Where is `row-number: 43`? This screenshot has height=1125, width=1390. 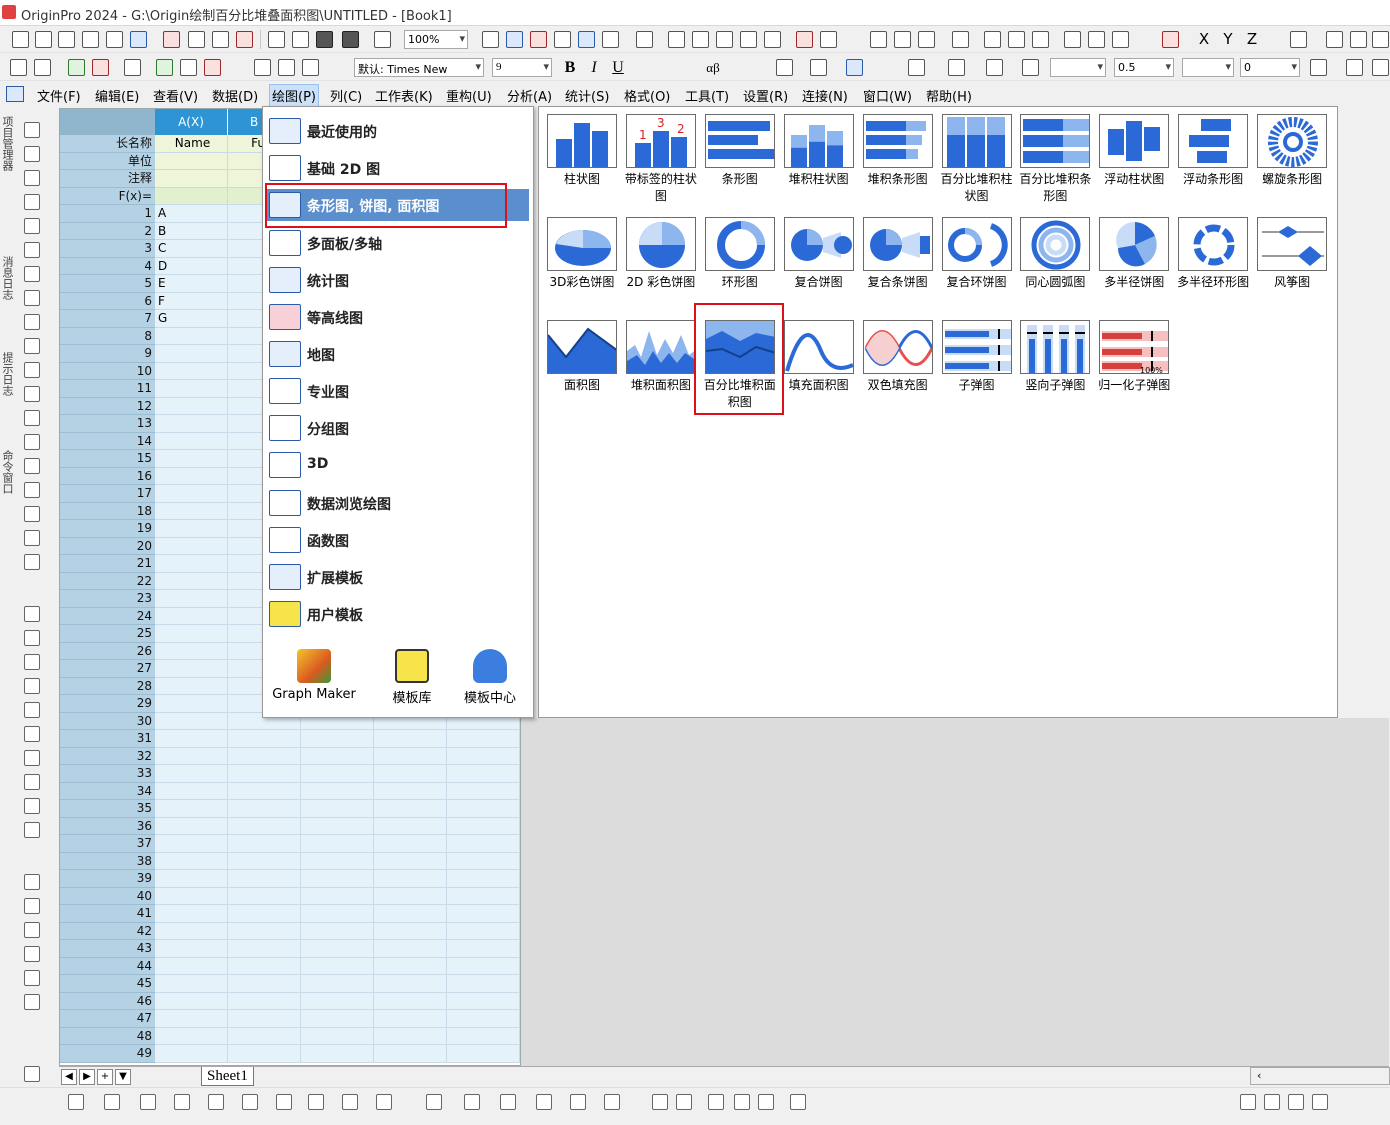
row-number: 43 is located at coordinates (107, 949).